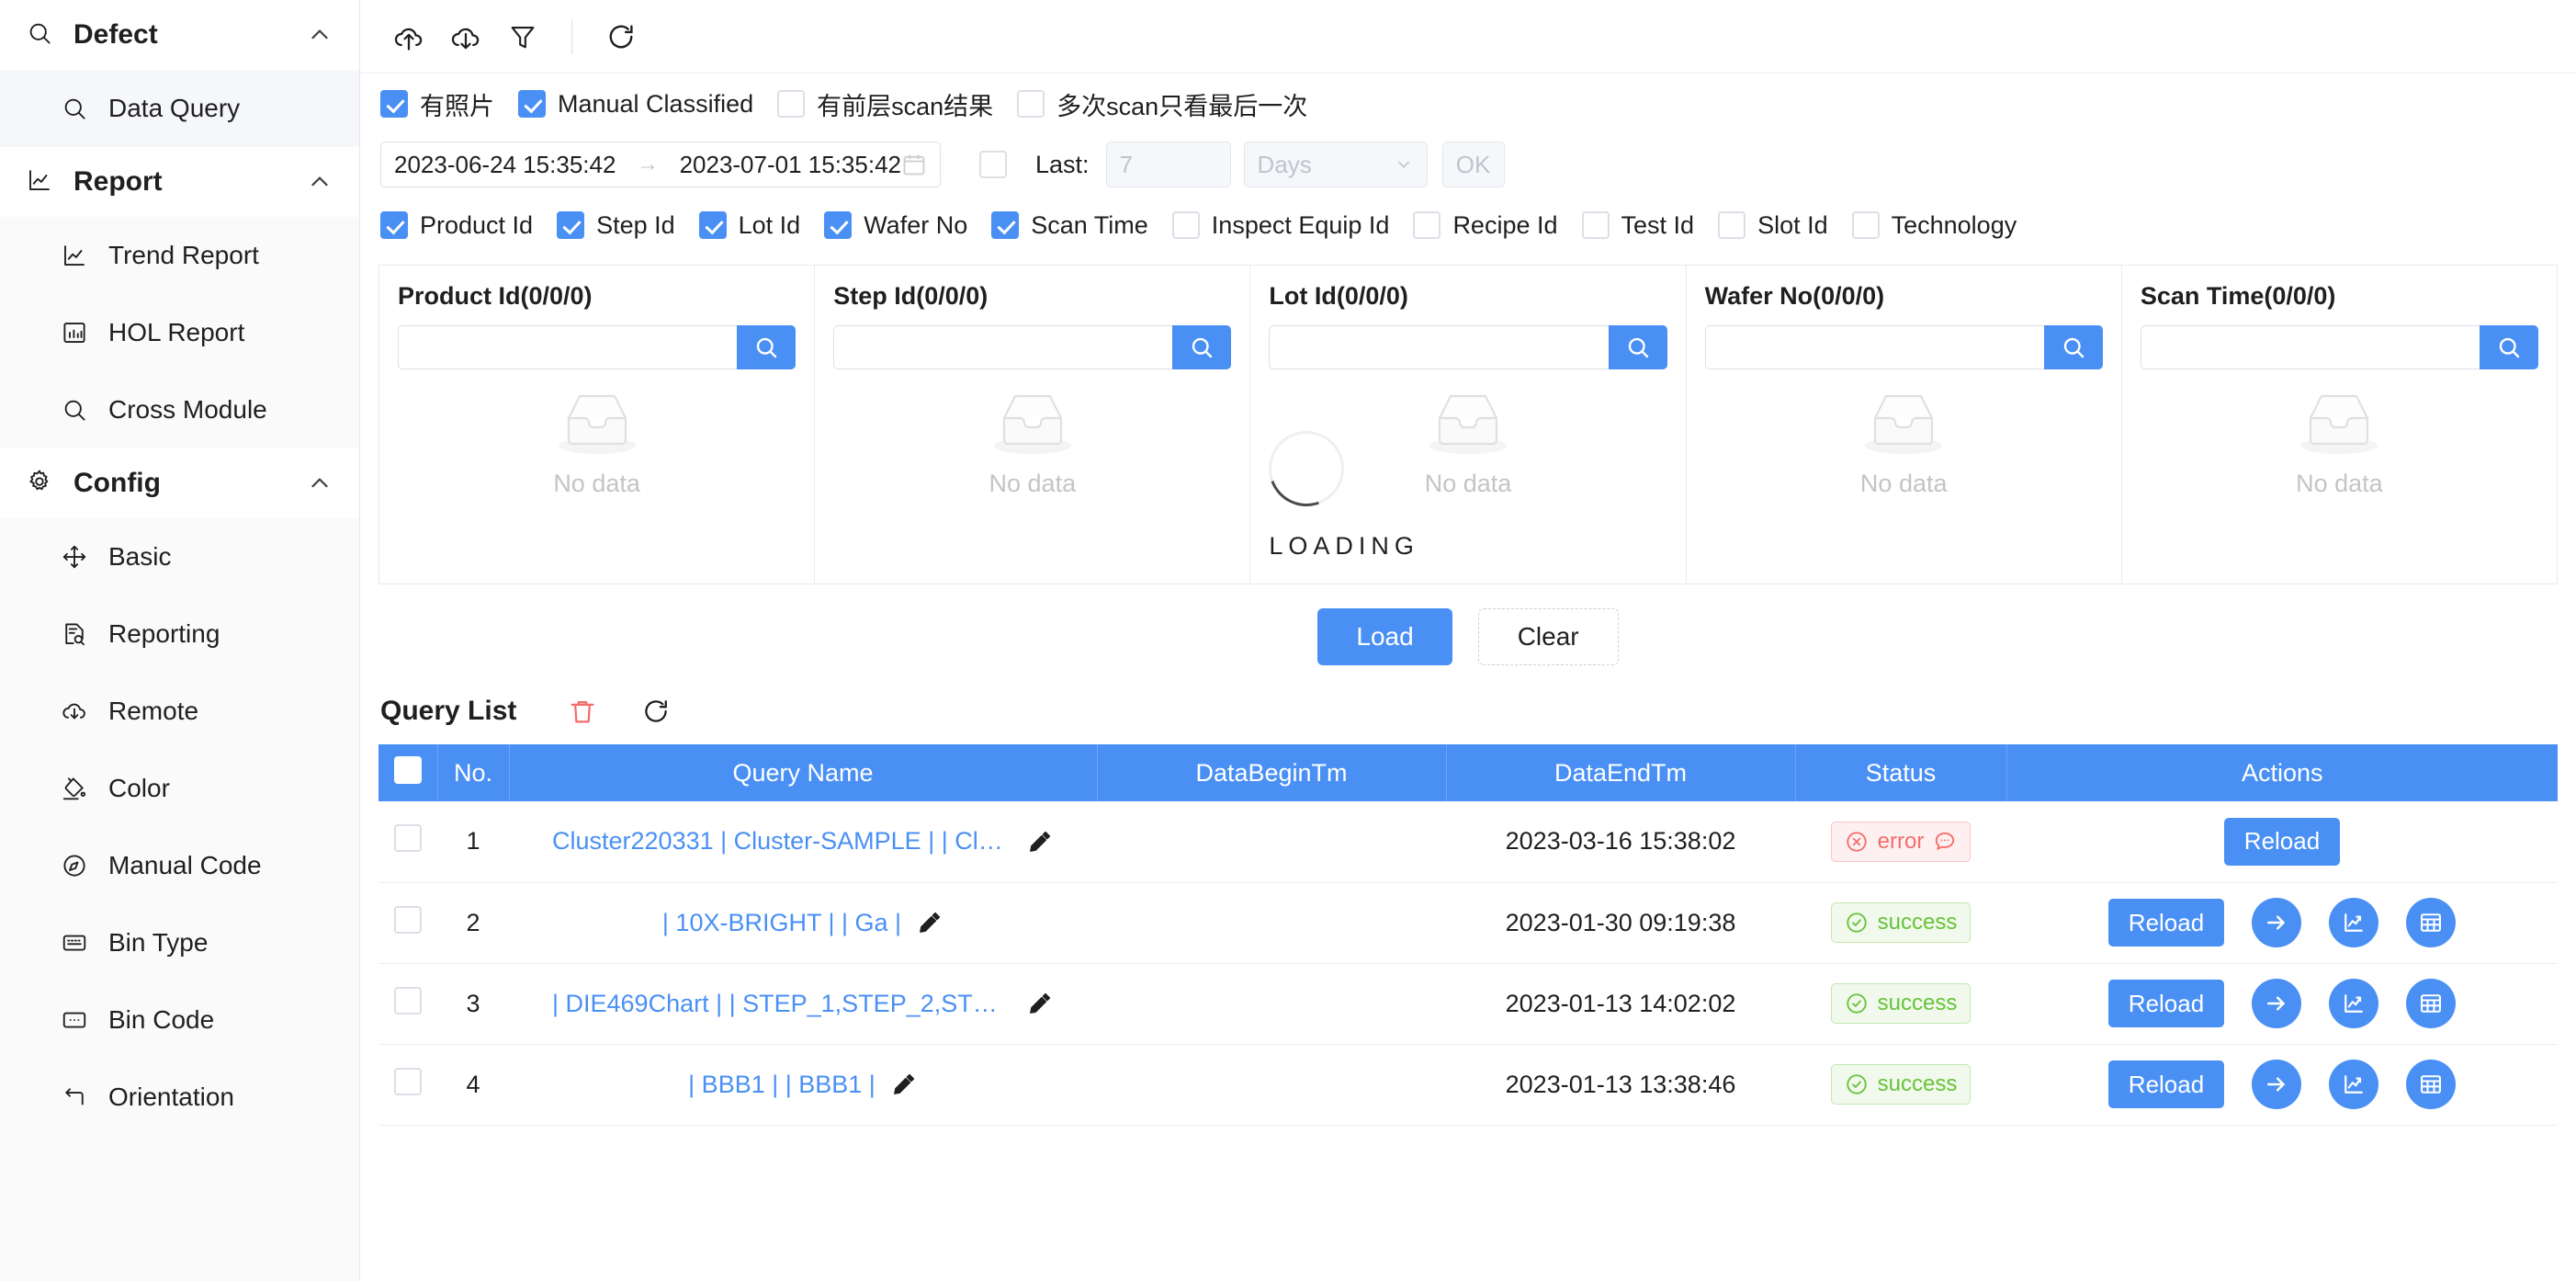 The width and height of the screenshot is (2576, 1281). Describe the element at coordinates (582, 711) in the screenshot. I see `trash-icon` at that location.